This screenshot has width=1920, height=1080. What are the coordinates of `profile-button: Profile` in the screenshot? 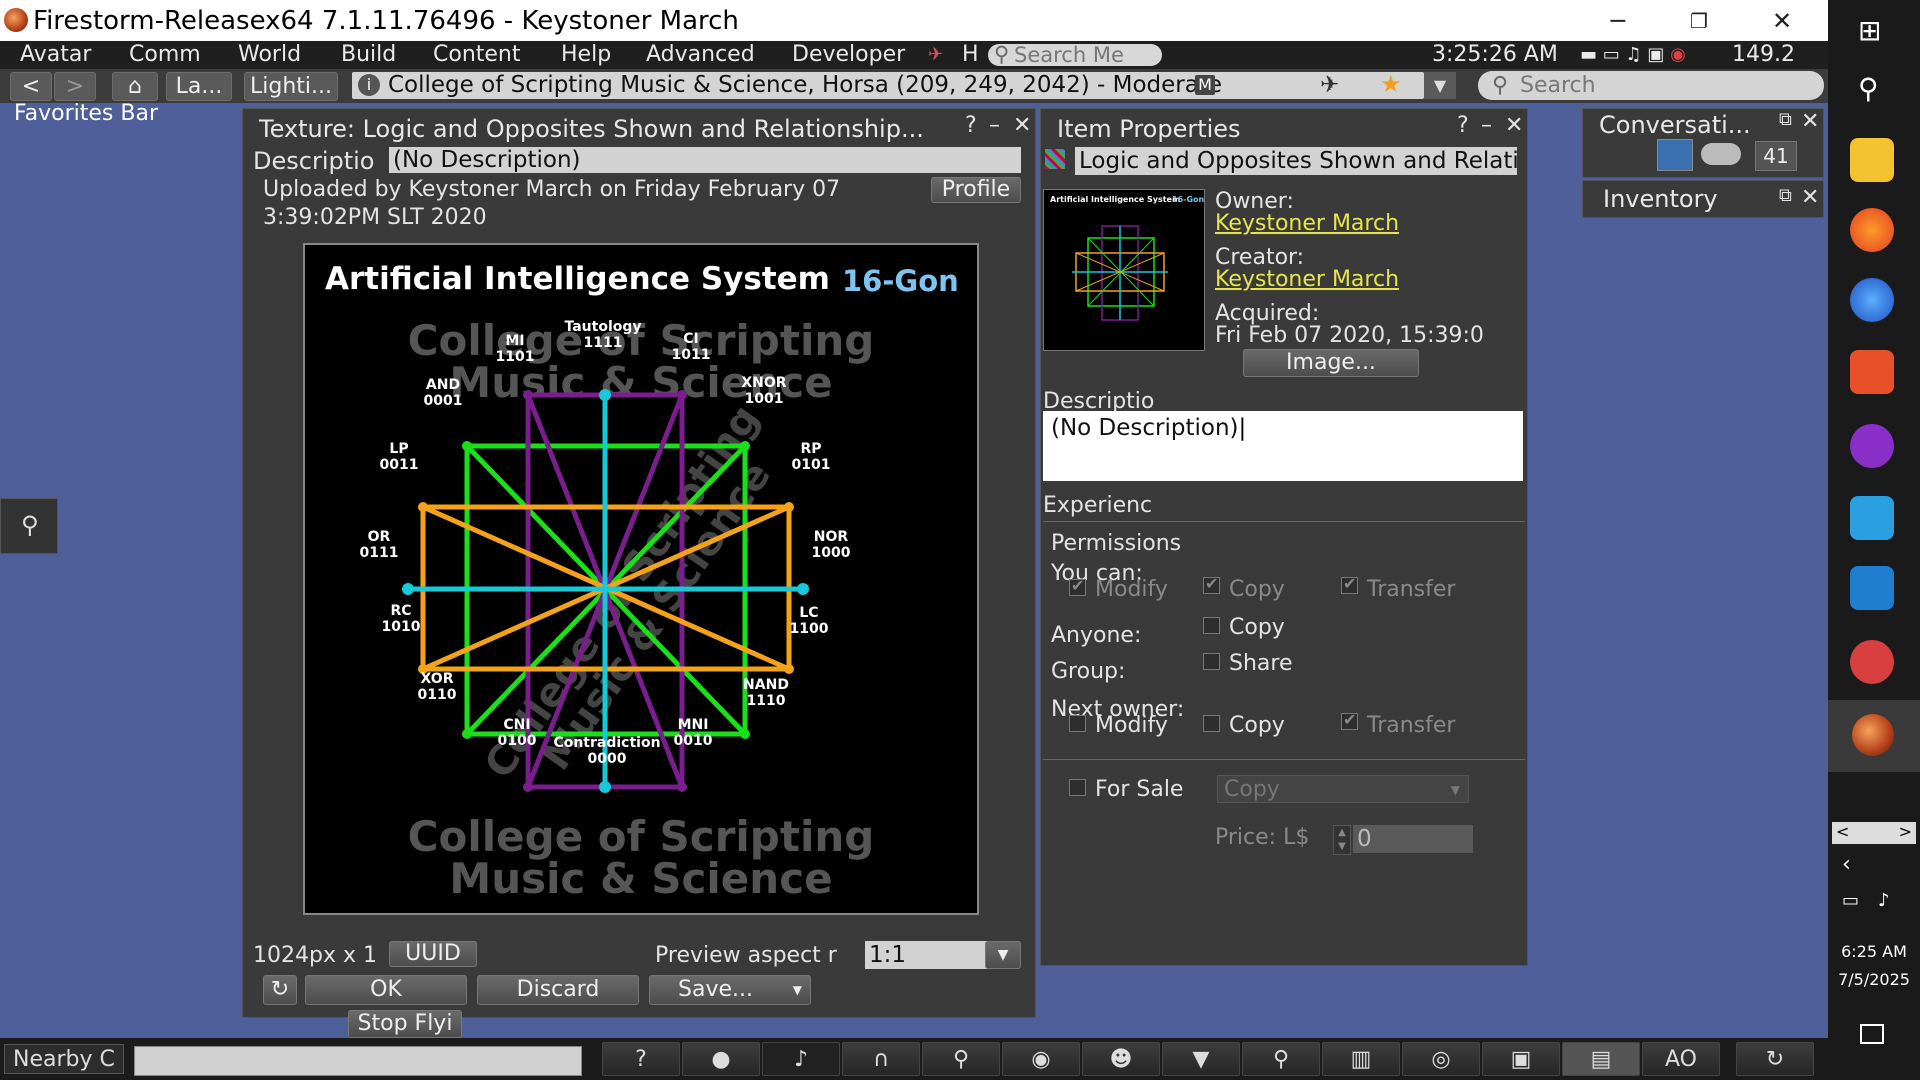 It's located at (976, 190).